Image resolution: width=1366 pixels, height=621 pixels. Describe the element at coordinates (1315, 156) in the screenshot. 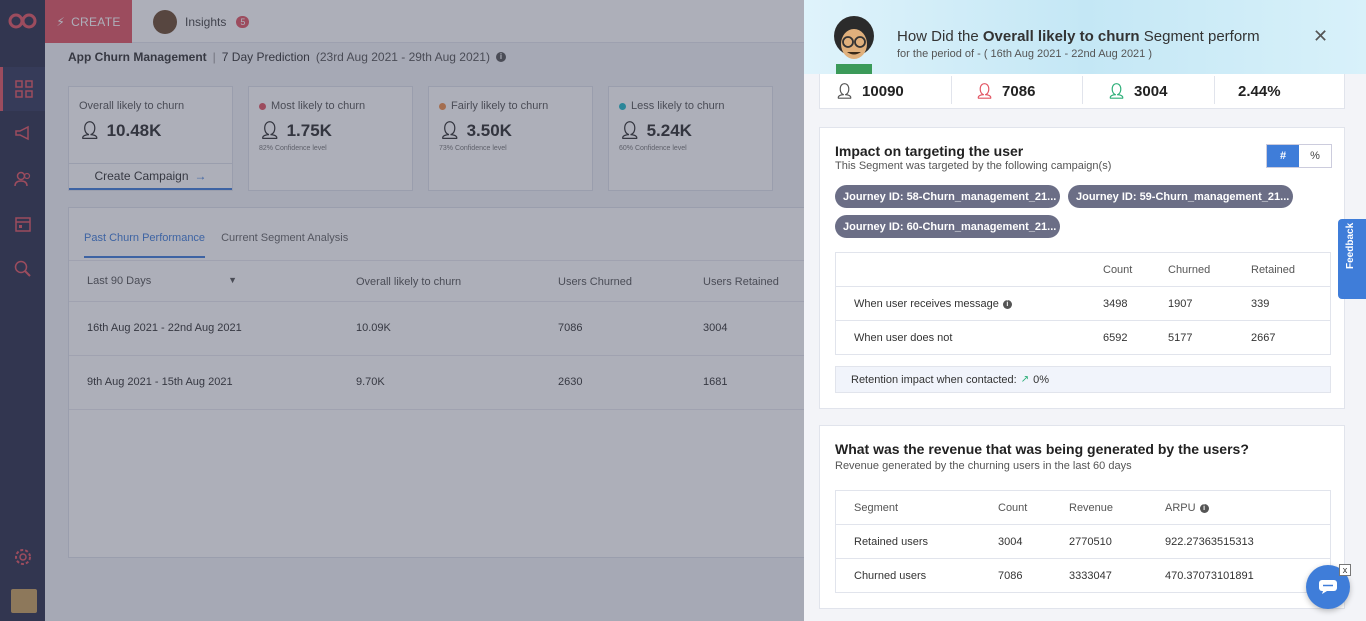

I see `toggle-percent-button: %` at that location.